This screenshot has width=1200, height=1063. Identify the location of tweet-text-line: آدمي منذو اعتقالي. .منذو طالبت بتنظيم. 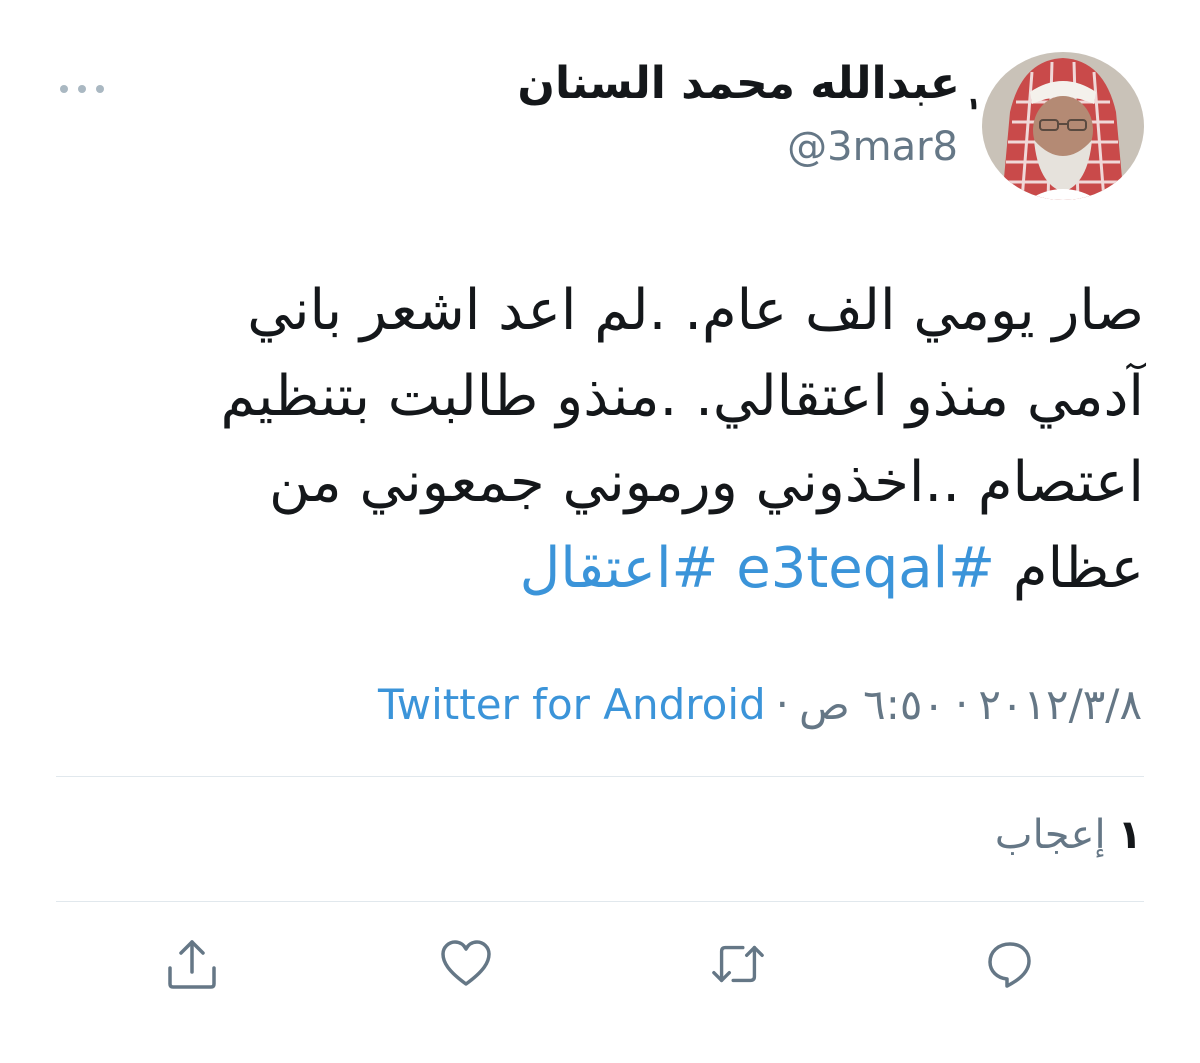
(682, 396).